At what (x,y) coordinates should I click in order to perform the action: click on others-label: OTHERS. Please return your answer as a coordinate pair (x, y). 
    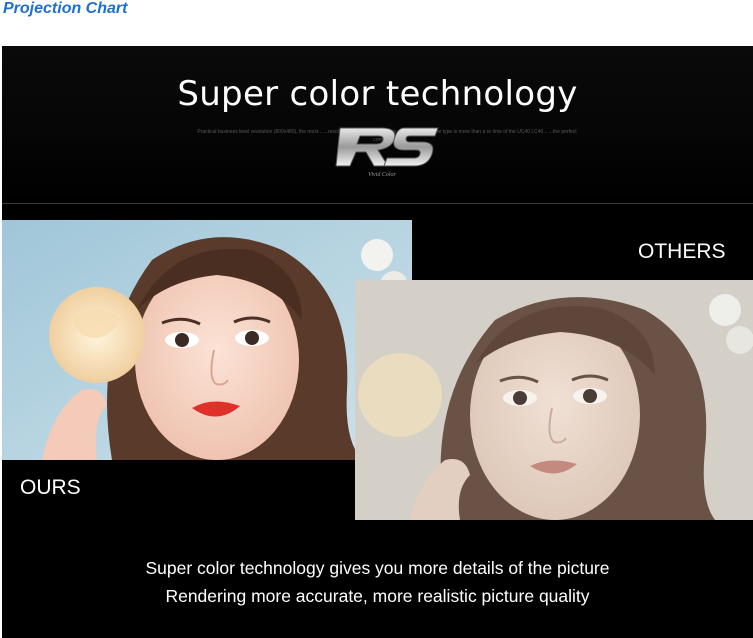
    Looking at the image, I should click on (682, 251).